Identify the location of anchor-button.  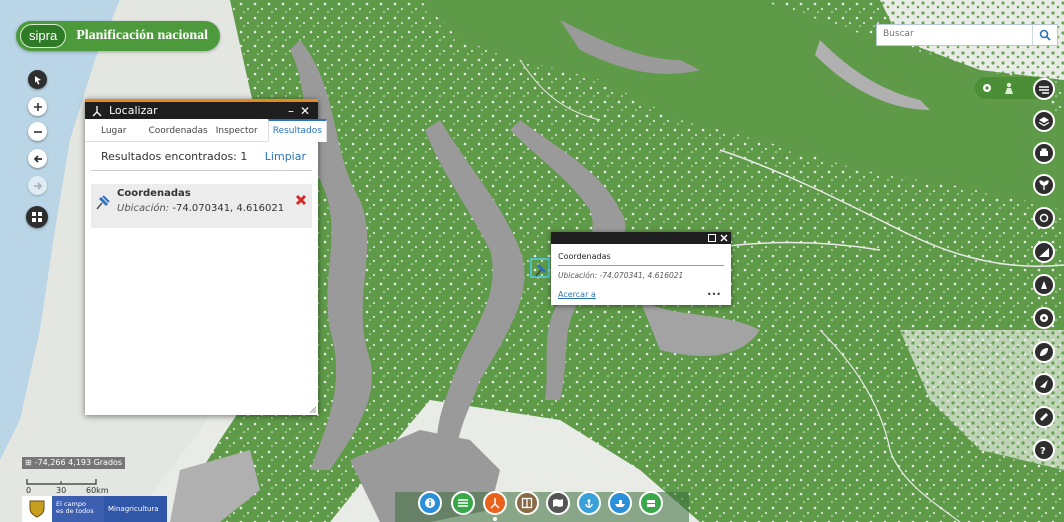
(589, 503).